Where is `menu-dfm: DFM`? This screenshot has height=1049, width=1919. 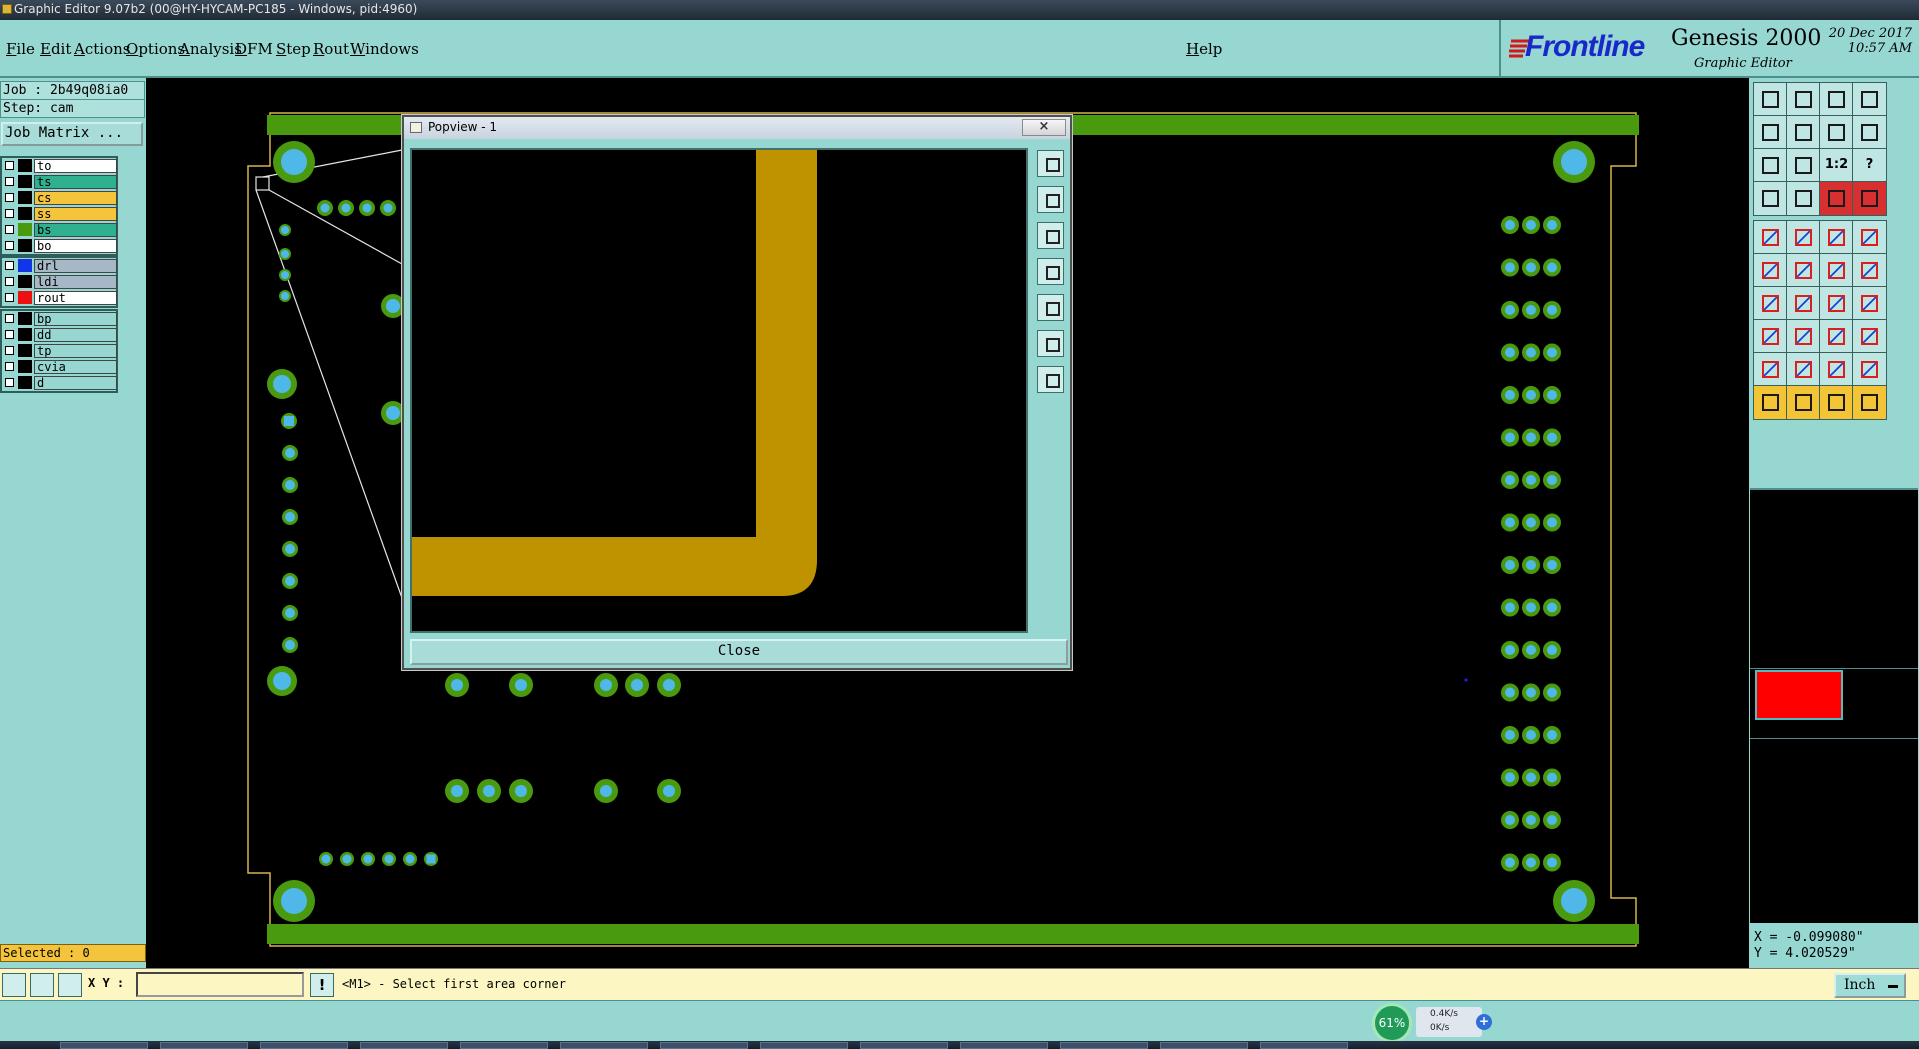
menu-dfm: DFM is located at coordinates (254, 49).